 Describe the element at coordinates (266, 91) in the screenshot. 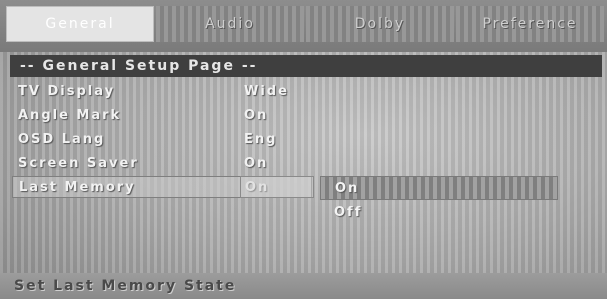

I see `setting-value: Wide` at that location.